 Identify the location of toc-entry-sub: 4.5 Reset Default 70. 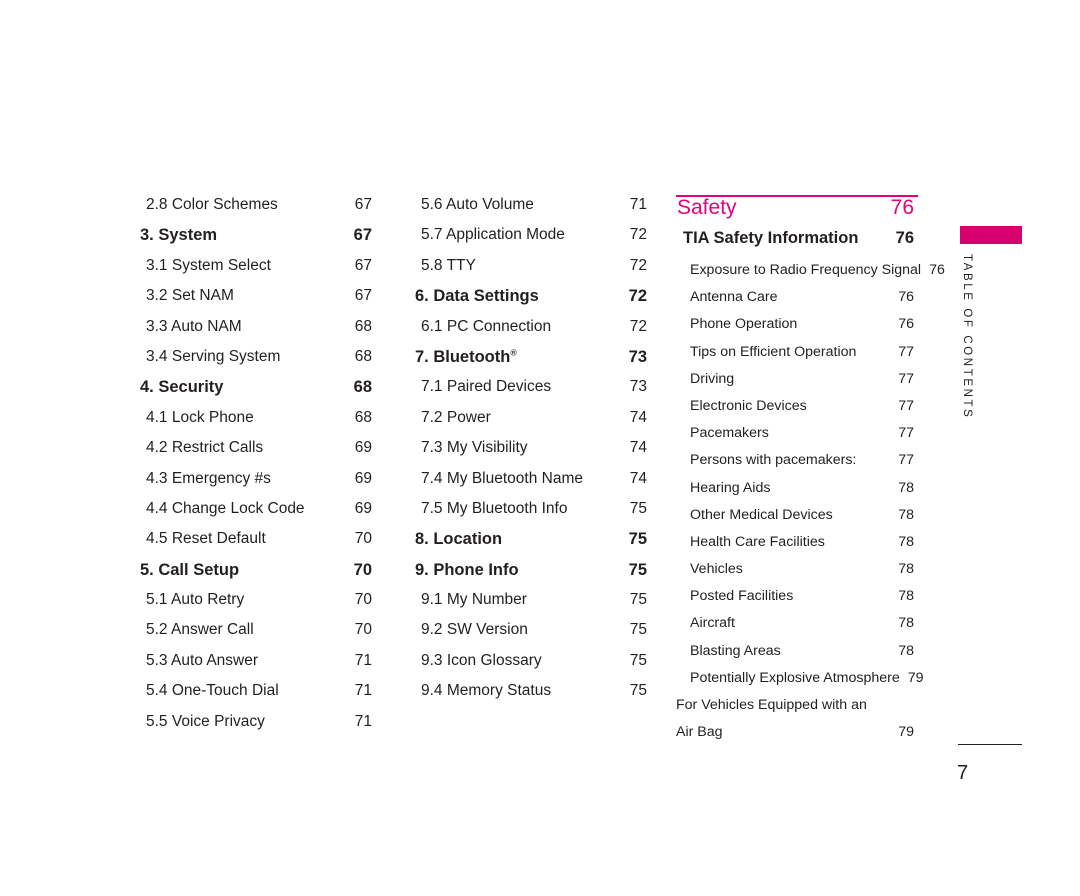
(256, 545).